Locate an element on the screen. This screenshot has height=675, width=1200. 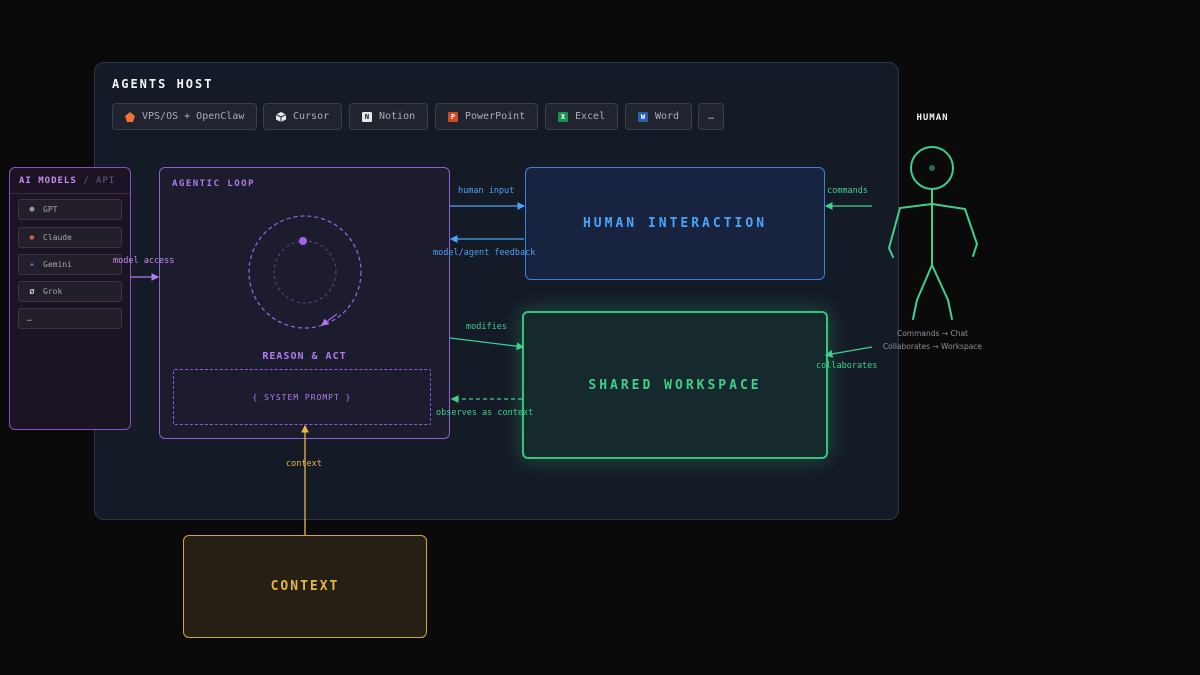
collaborates-arrow is located at coordinates (848, 352).